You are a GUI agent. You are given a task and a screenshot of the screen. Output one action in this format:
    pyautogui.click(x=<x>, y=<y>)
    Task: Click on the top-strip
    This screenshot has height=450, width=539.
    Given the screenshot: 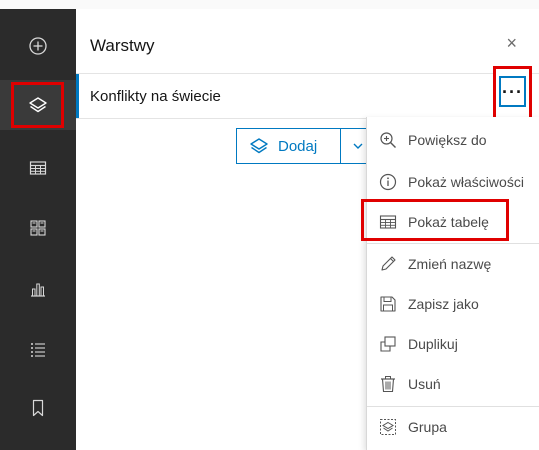 What is the action you would take?
    pyautogui.click(x=269, y=4)
    